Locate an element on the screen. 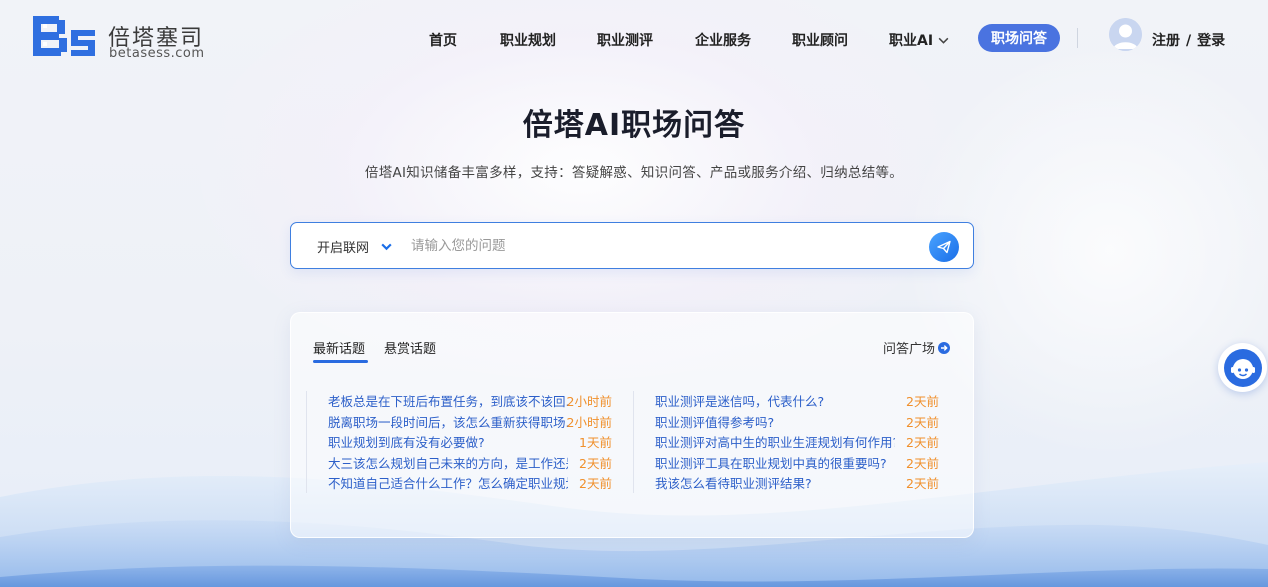 The height and width of the screenshot is (587, 1268). customer-service-button is located at coordinates (1242, 367).